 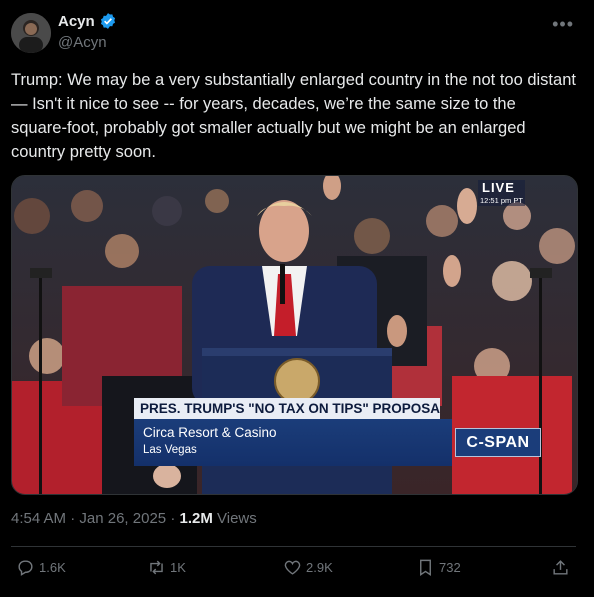 What do you see at coordinates (170, 450) in the screenshot?
I see `chyron-city: Las Vegas` at bounding box center [170, 450].